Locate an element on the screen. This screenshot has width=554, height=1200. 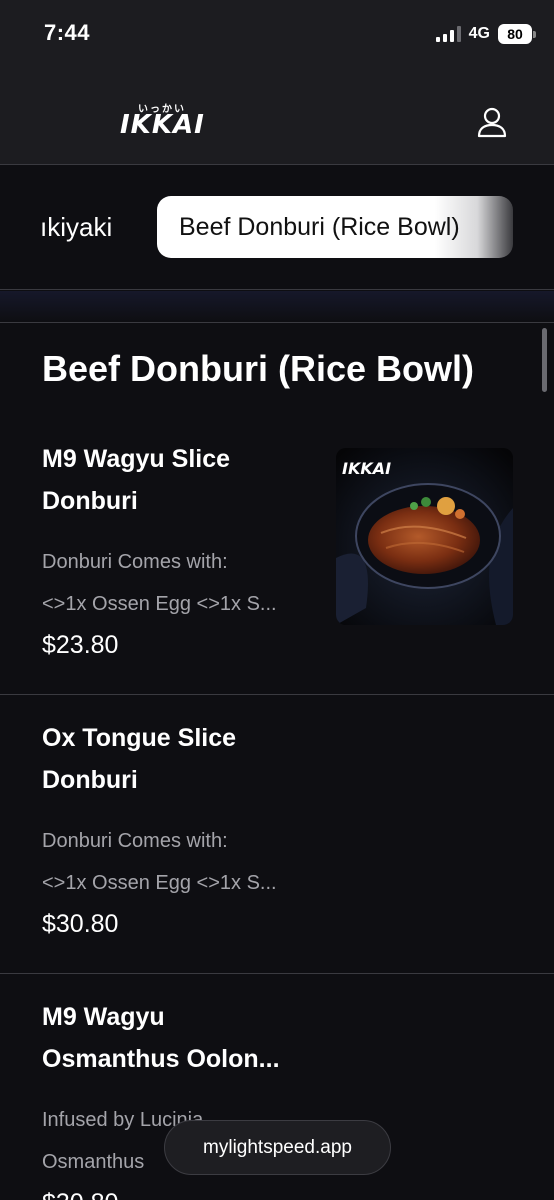
section-title: Beef Donburi (Rice Bowl) is located at coordinates (258, 368).